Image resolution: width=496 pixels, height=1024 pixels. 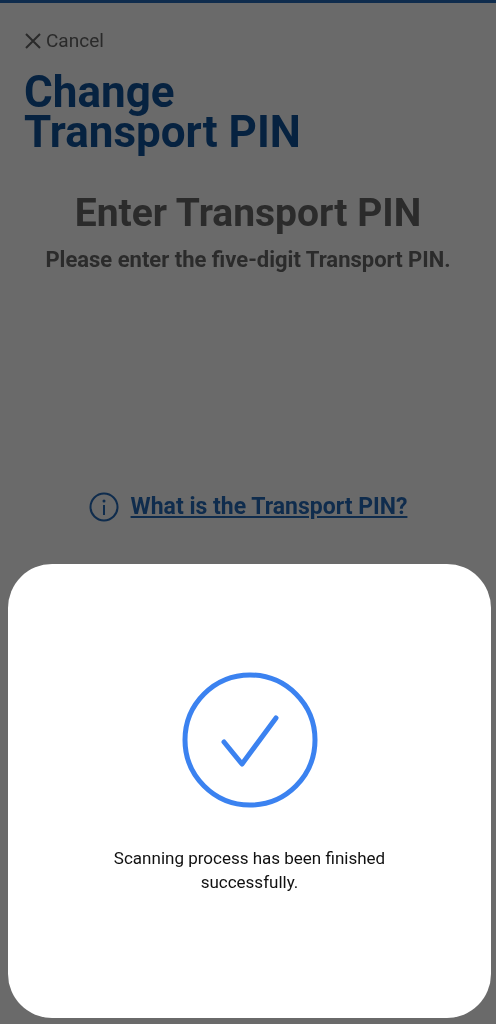 What do you see at coordinates (249, 870) in the screenshot?
I see `status-message: Scanning process has been finished successfully.` at bounding box center [249, 870].